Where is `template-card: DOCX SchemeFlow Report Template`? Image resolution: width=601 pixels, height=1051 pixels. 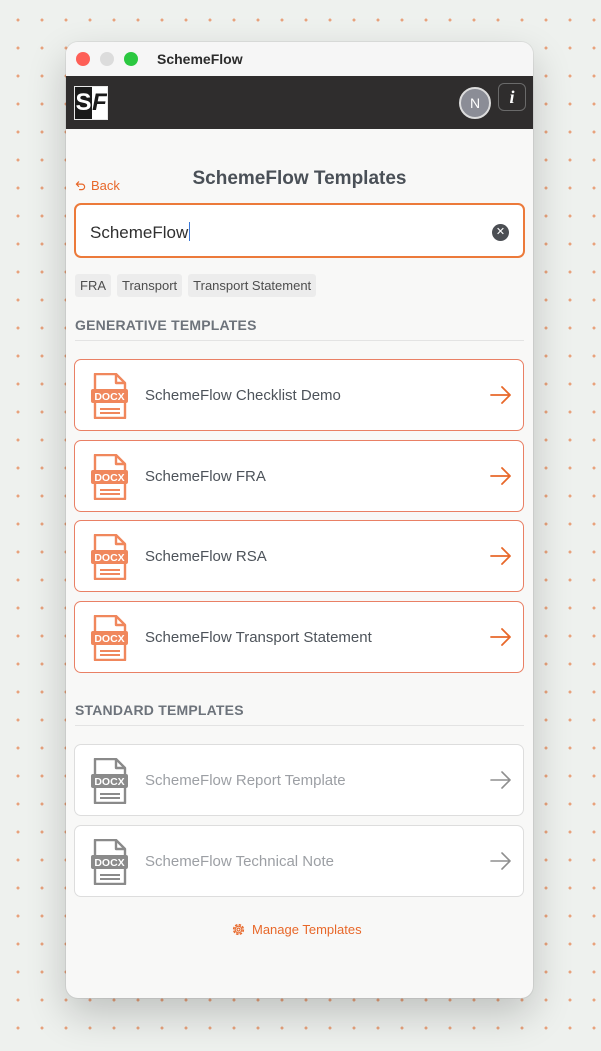
template-card: DOCX SchemeFlow Report Template is located at coordinates (299, 780).